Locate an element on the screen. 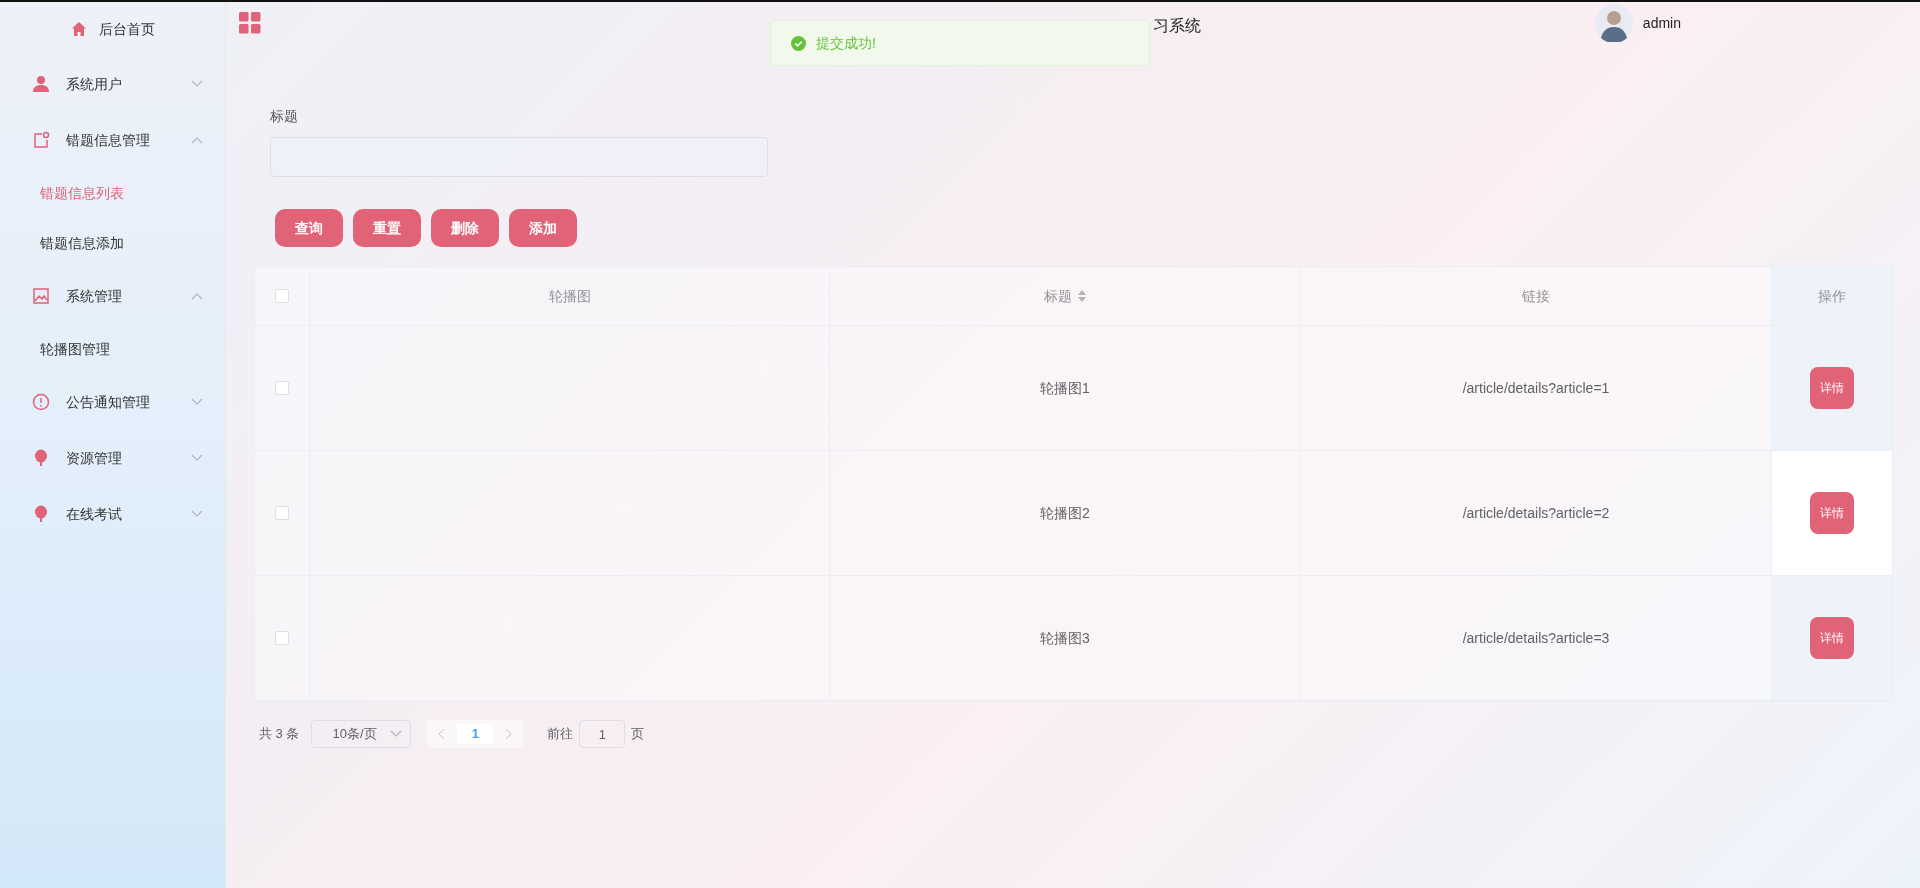 Image resolution: width=1920 pixels, height=888 pixels. username: admin is located at coordinates (1661, 23).